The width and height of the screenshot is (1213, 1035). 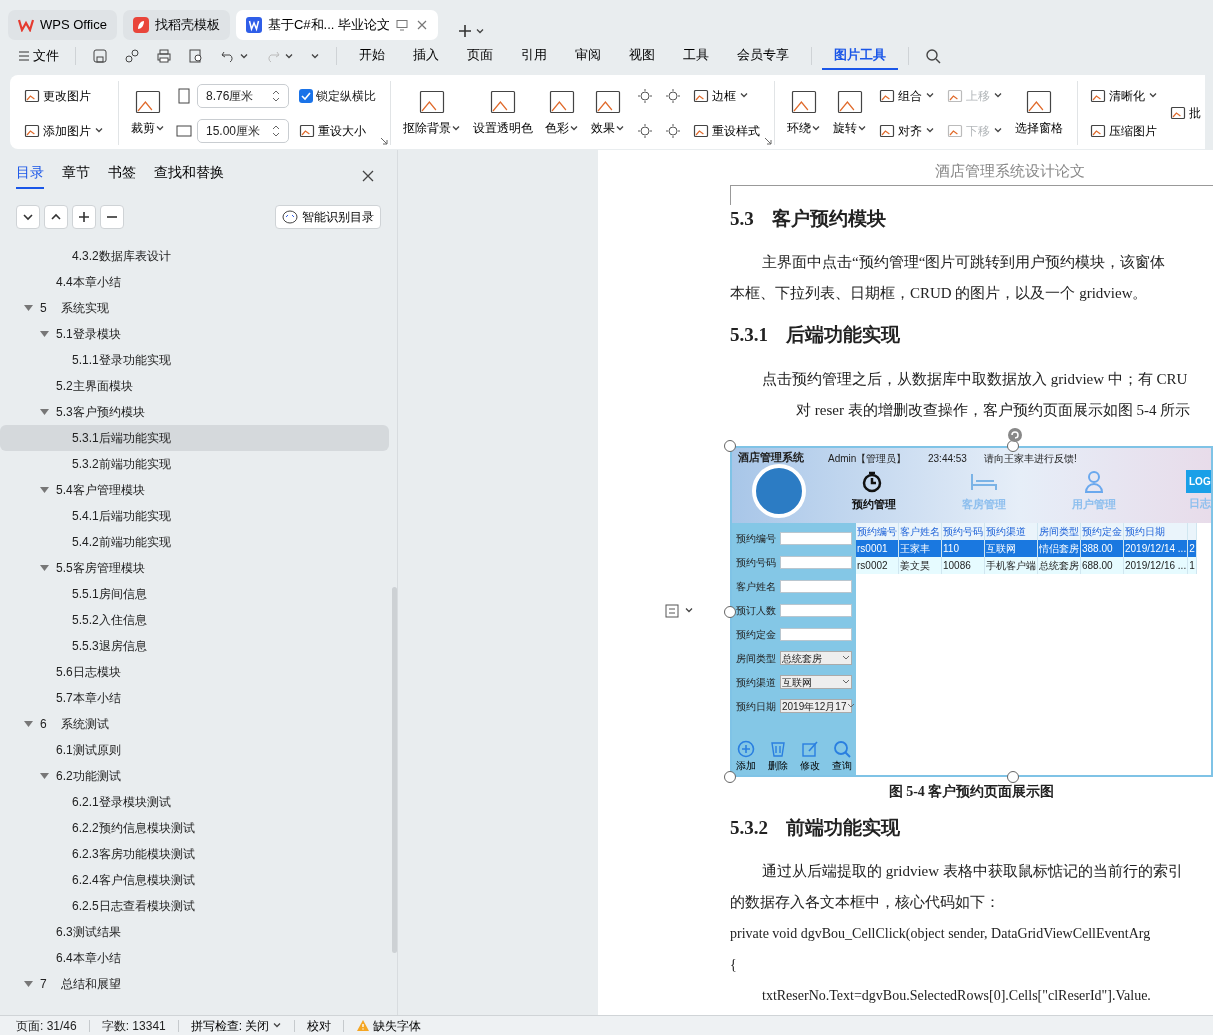 What do you see at coordinates (148, 113) in the screenshot?
I see `toolbar-button: 裁剪` at bounding box center [148, 113].